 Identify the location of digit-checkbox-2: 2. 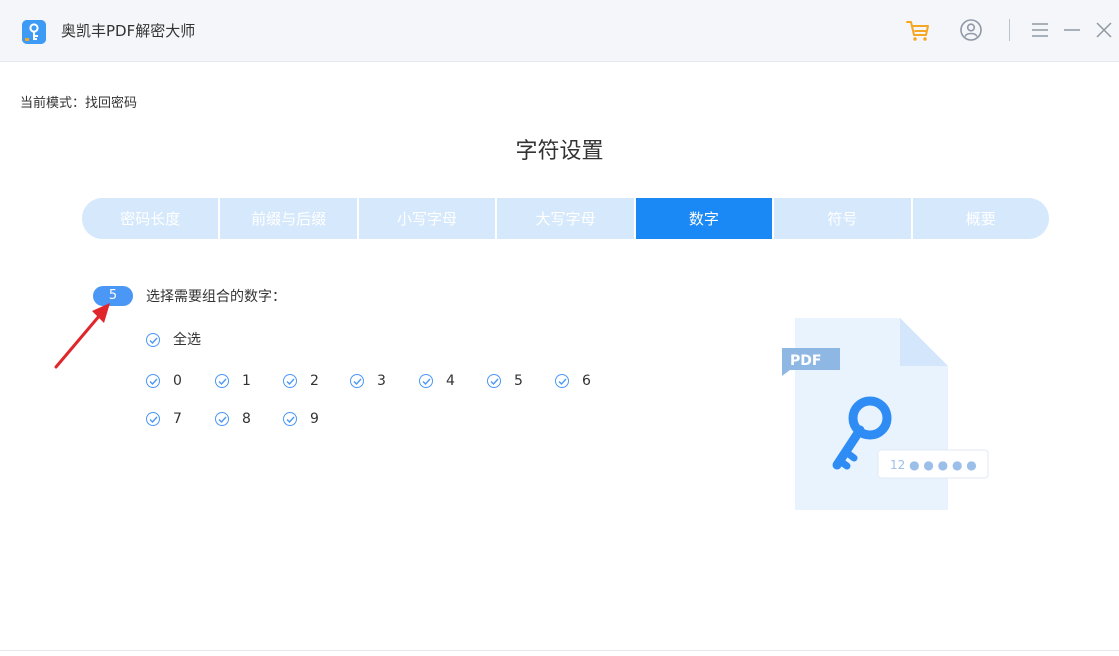
(301, 381).